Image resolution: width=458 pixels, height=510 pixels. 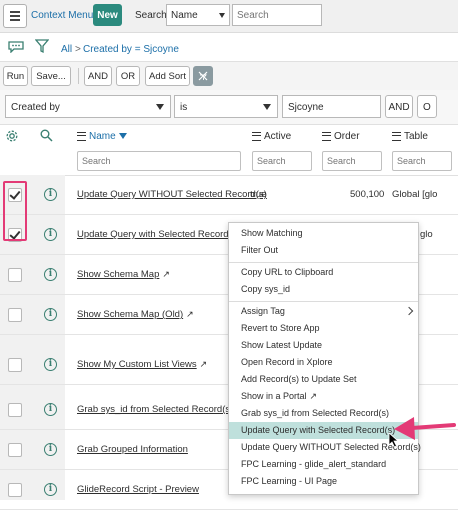 What do you see at coordinates (66, 49) in the screenshot?
I see `breadcrumb-all: All` at bounding box center [66, 49].